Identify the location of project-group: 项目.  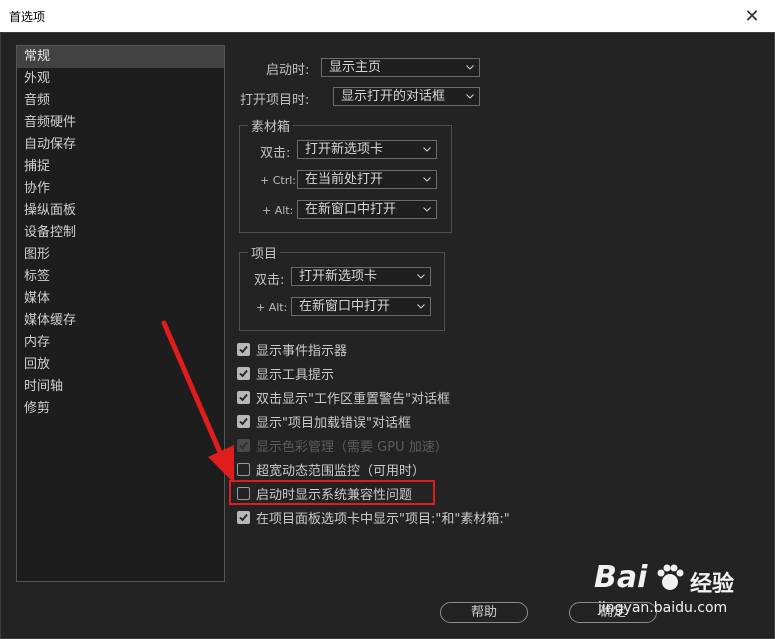
(342, 287).